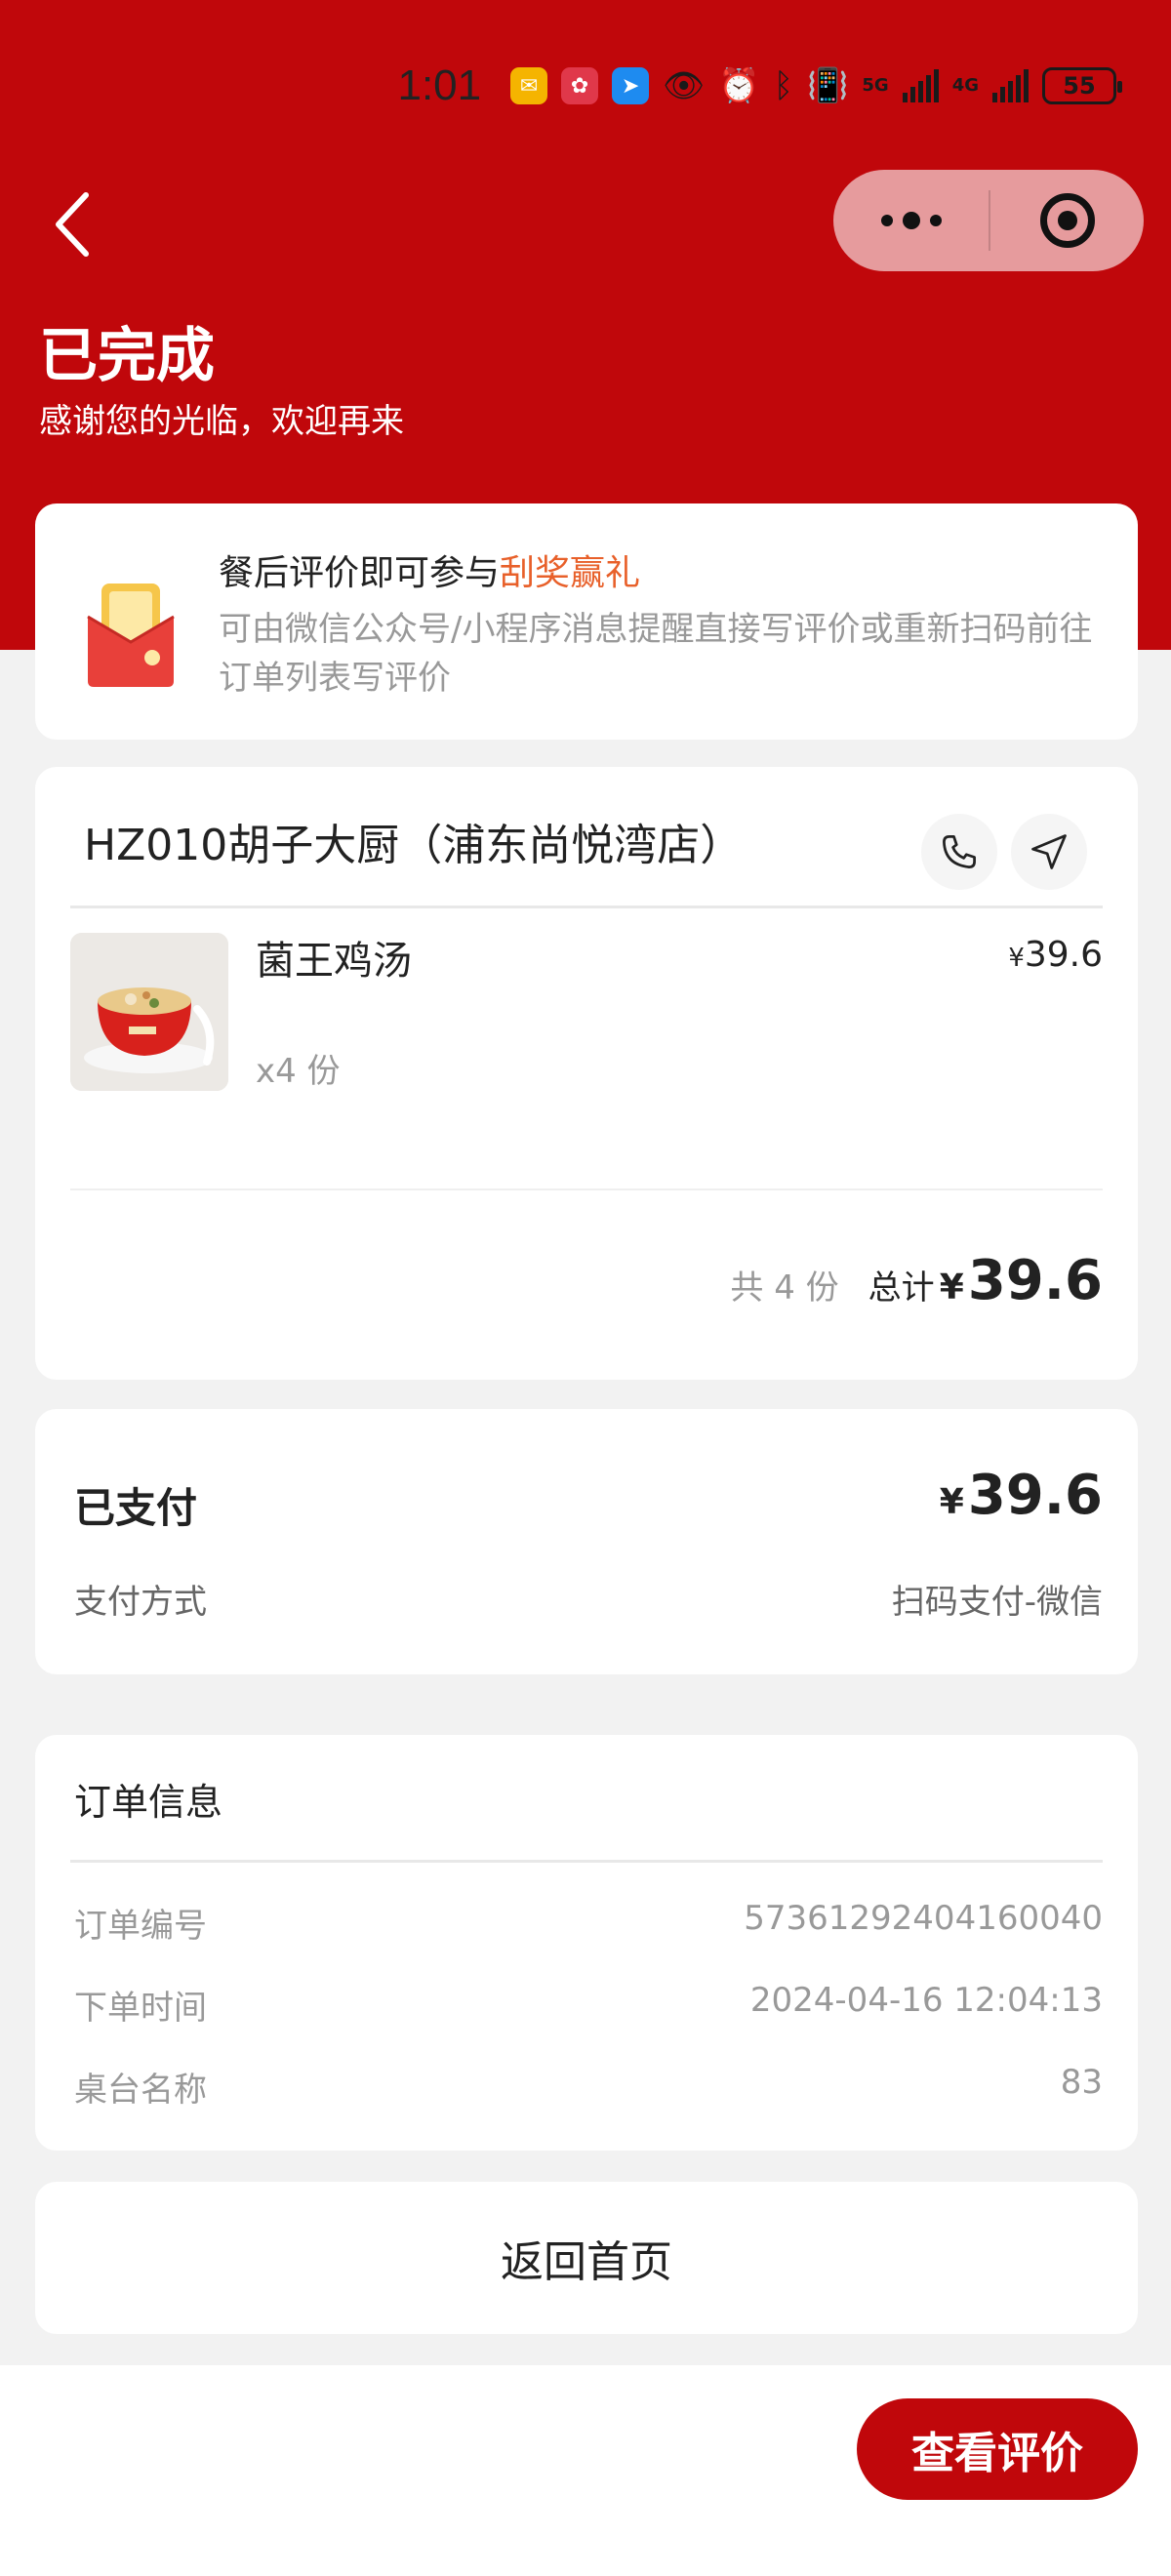  Describe the element at coordinates (298, 1071) in the screenshot. I see `dish-quantity: x4 份` at that location.